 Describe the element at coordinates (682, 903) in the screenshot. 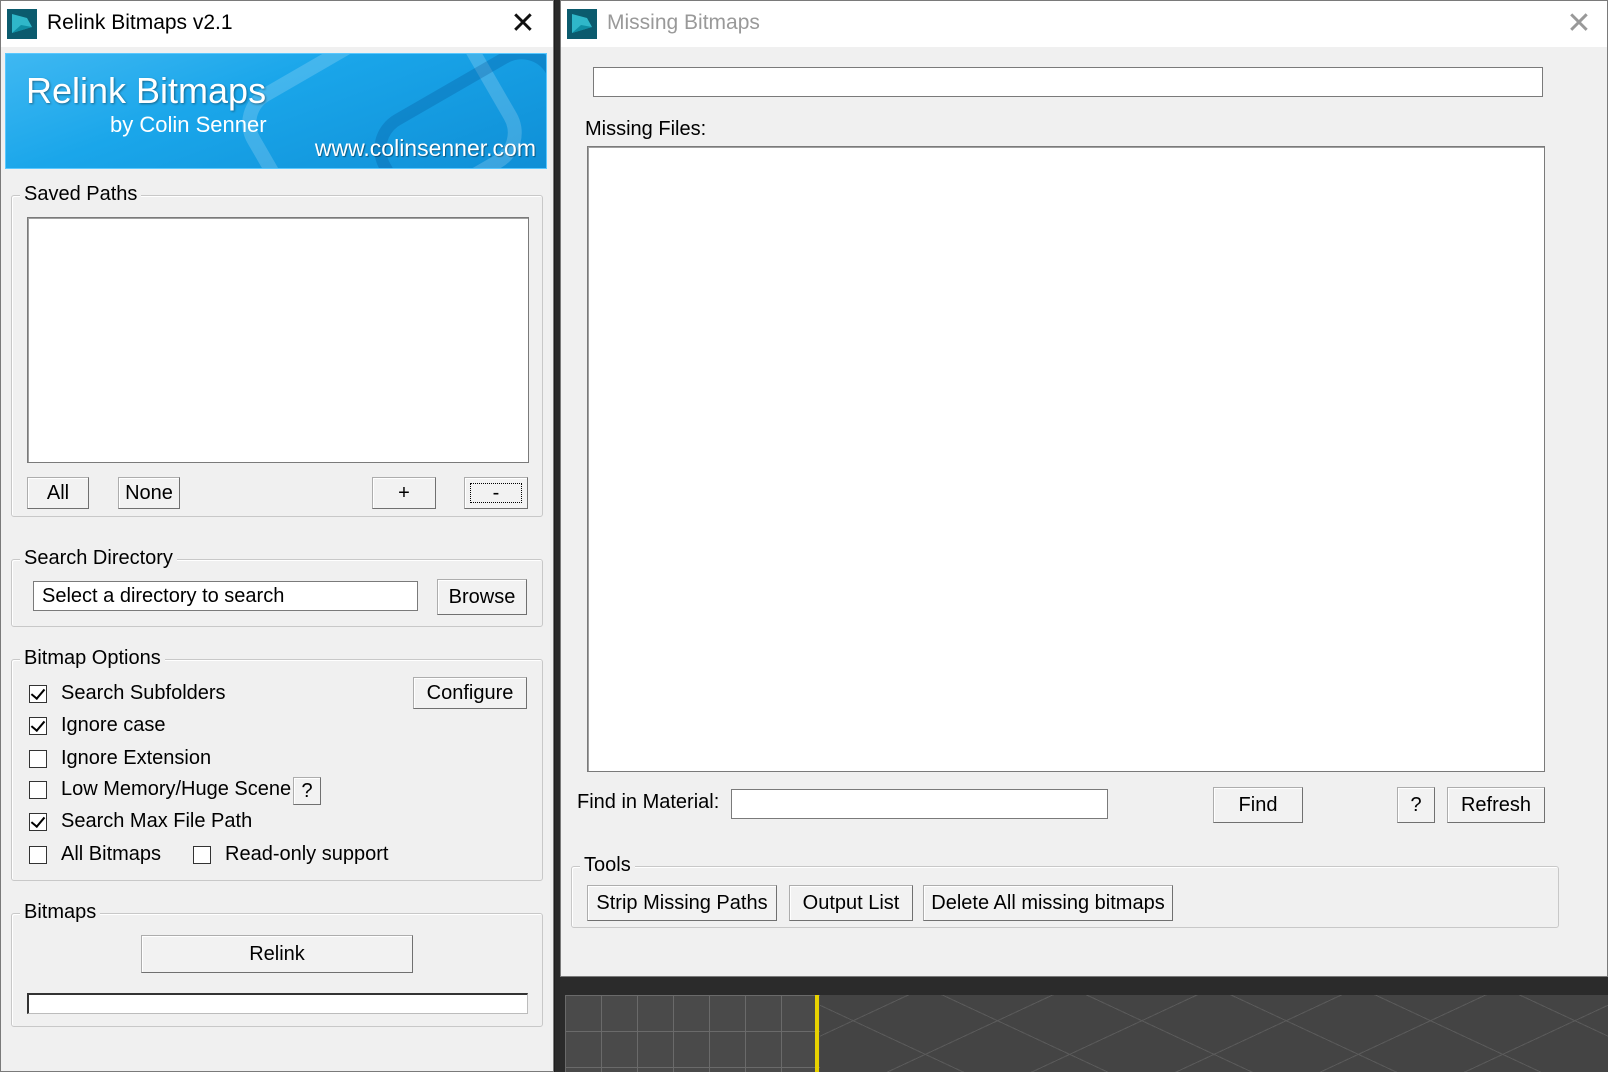

I see `strip-missing-paths-button: Strip Missing Paths` at that location.